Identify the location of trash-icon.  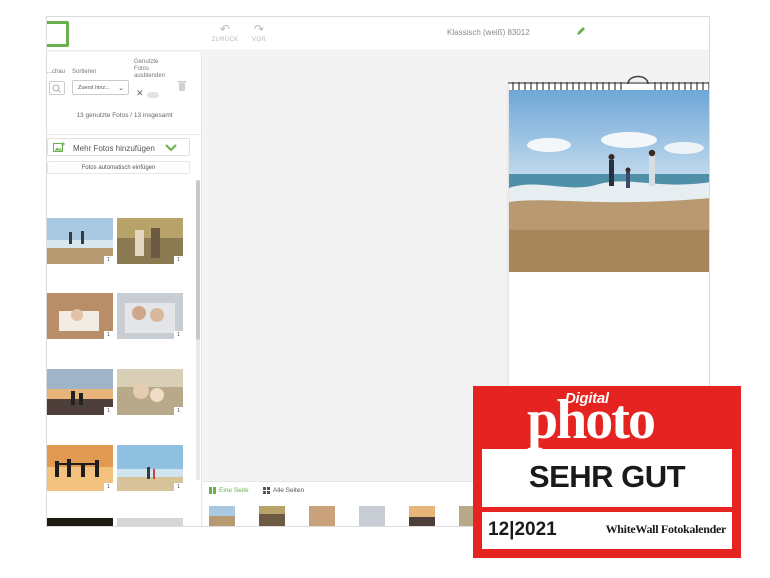
(182, 86).